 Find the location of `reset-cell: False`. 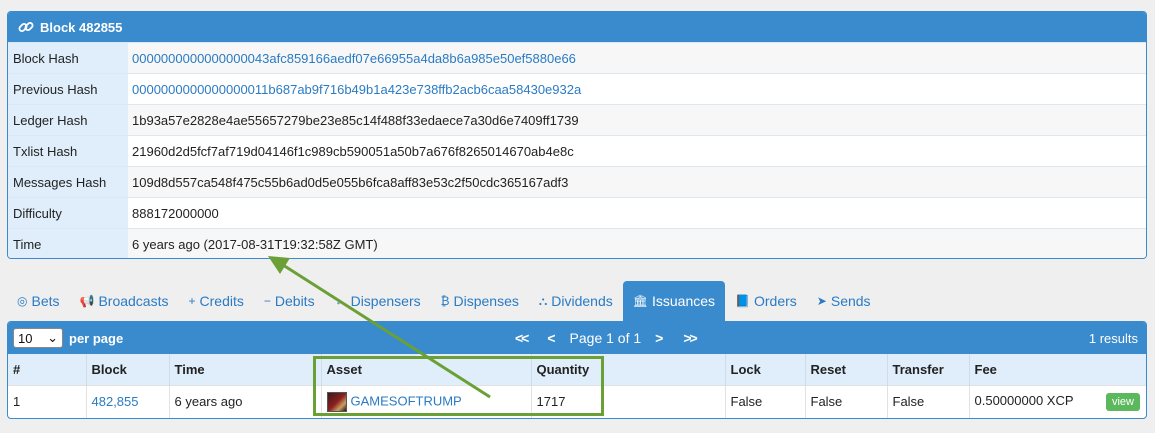

reset-cell: False is located at coordinates (826, 402).